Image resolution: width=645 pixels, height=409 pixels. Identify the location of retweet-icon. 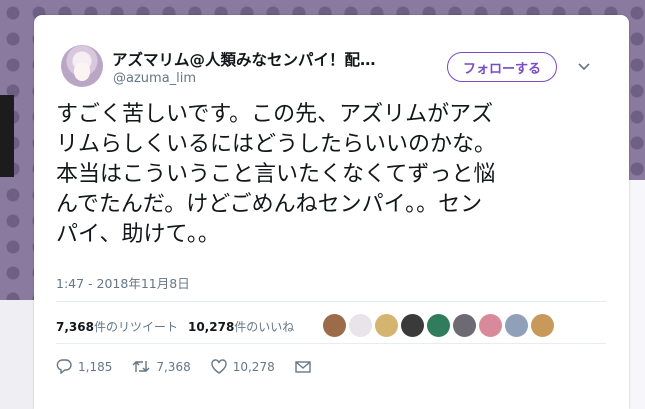
(141, 366).